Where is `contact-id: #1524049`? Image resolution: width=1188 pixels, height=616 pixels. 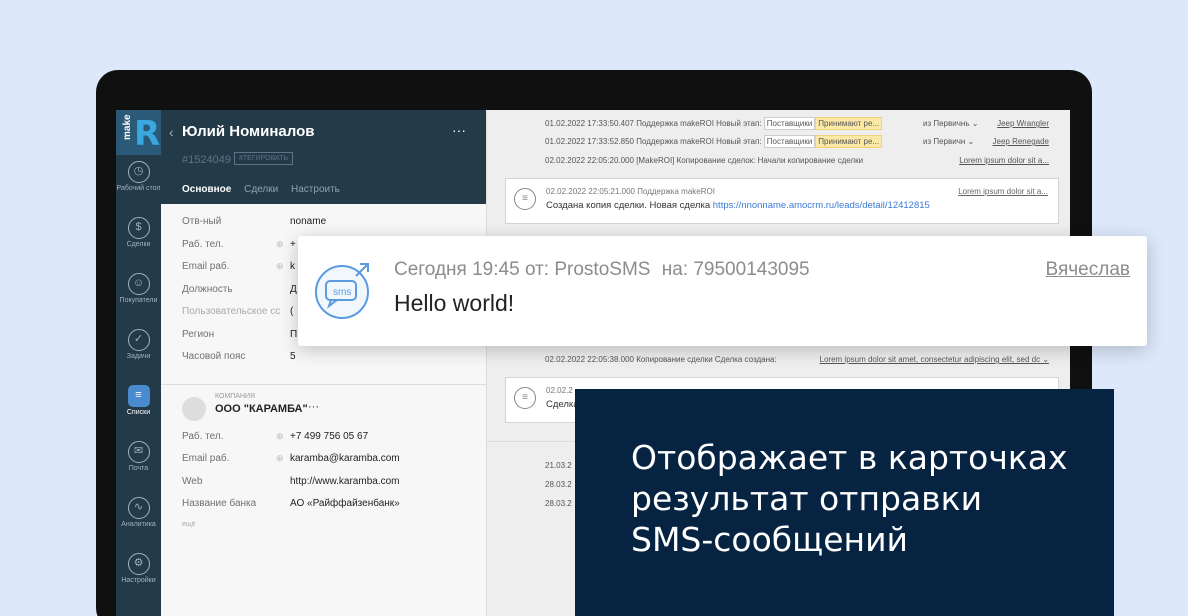
contact-id: #1524049 is located at coordinates (206, 160).